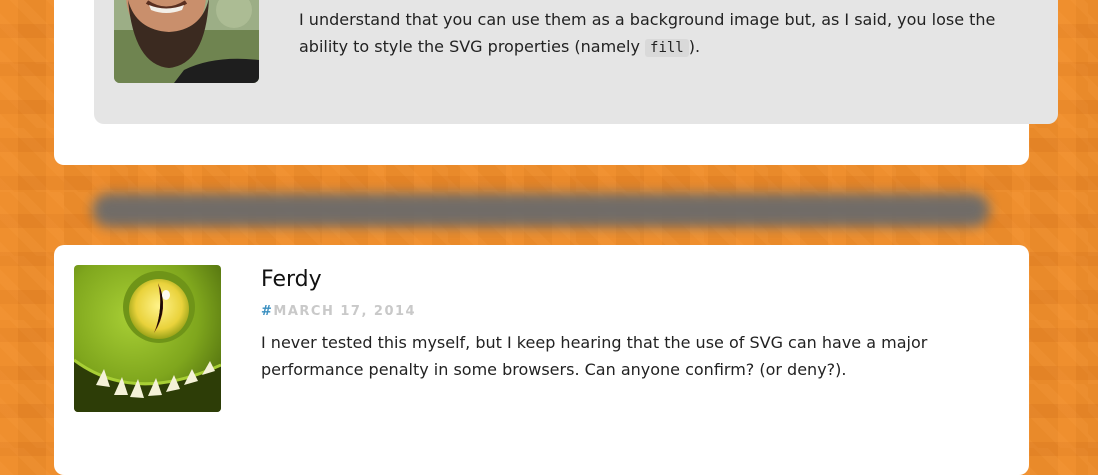 The height and width of the screenshot is (475, 1098). What do you see at coordinates (345, 311) in the screenshot?
I see `comment-date: MARCH 17, 2014` at bounding box center [345, 311].